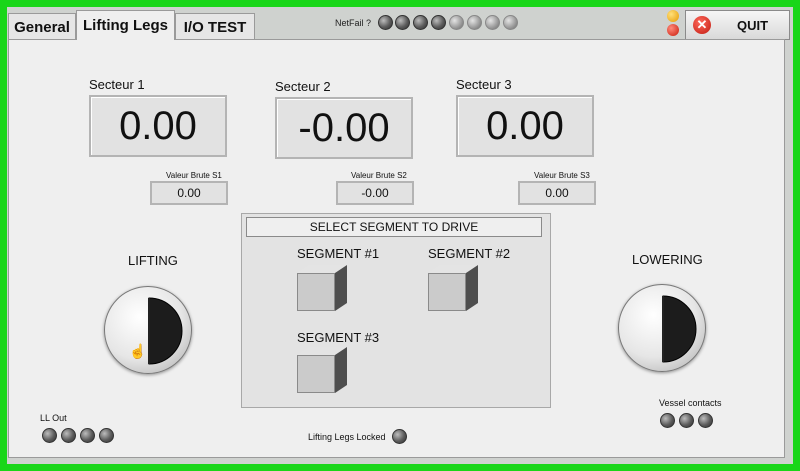 This screenshot has width=800, height=471. What do you see at coordinates (347, 437) in the screenshot?
I see `lifting-legs-locked-label: Lifting Legs Locked` at bounding box center [347, 437].